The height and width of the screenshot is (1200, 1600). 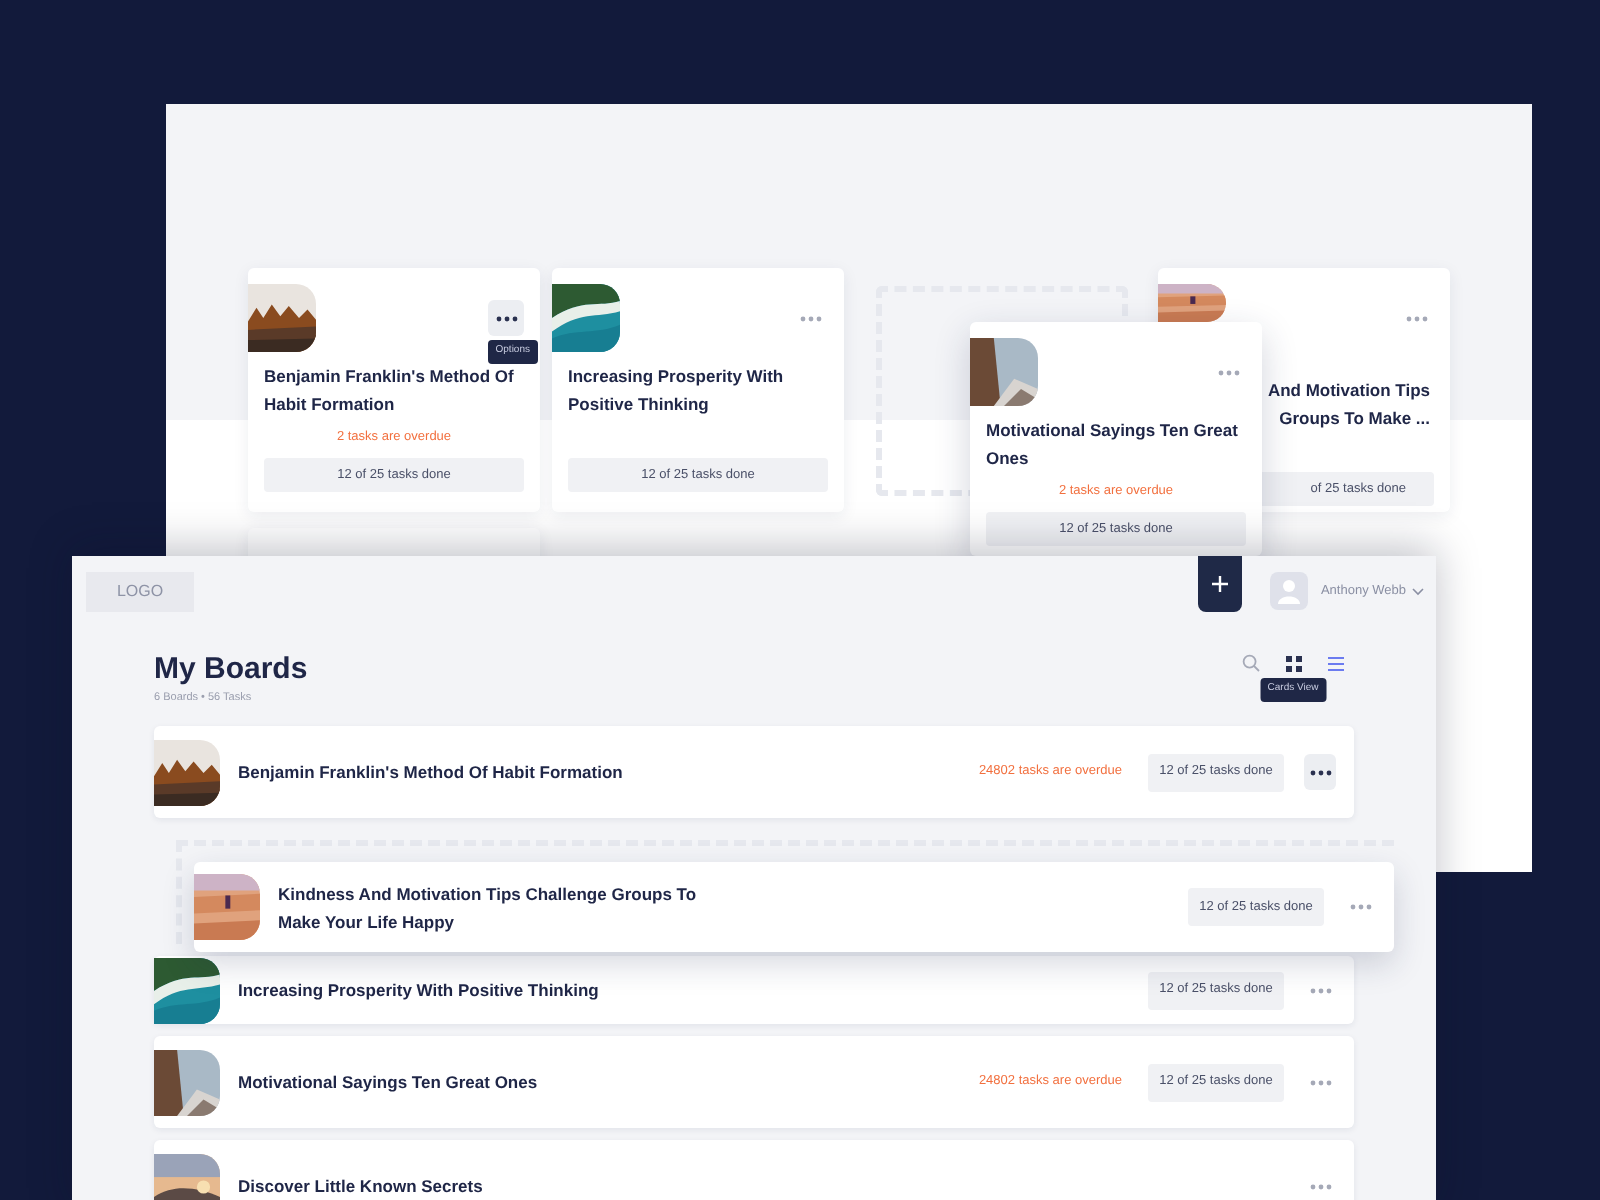 What do you see at coordinates (231, 670) in the screenshot?
I see `page-title: My Boards` at bounding box center [231, 670].